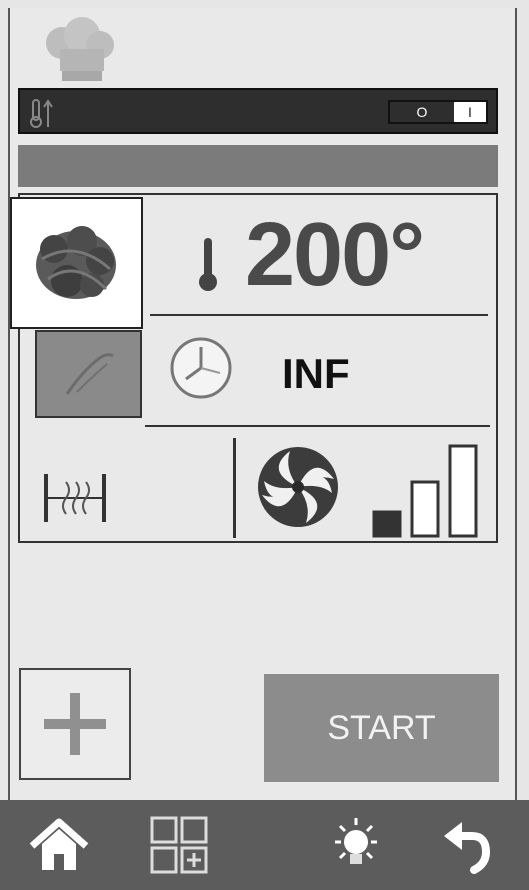  I want to click on fan-icon, so click(298, 487).